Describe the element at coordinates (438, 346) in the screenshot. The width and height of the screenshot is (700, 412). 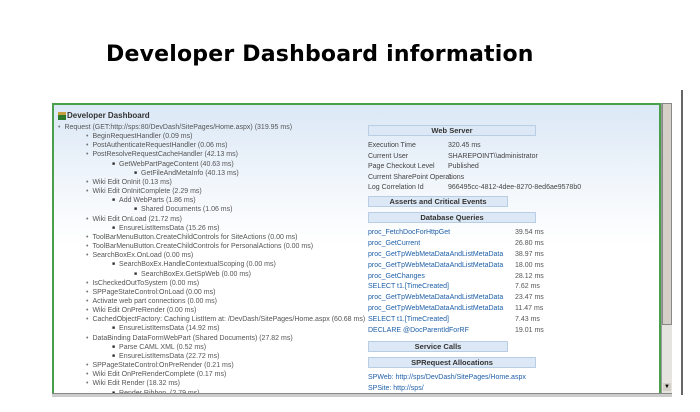
I see `service-calls-header: Service Calls` at that location.